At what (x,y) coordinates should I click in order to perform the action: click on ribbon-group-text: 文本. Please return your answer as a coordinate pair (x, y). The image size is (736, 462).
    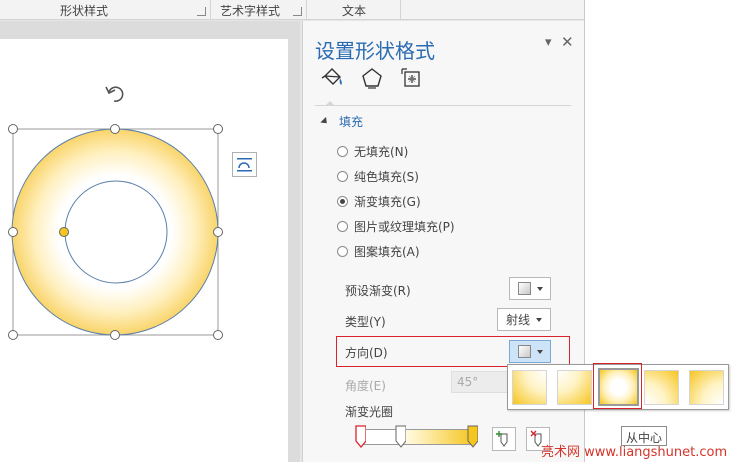
    Looking at the image, I should click on (354, 11).